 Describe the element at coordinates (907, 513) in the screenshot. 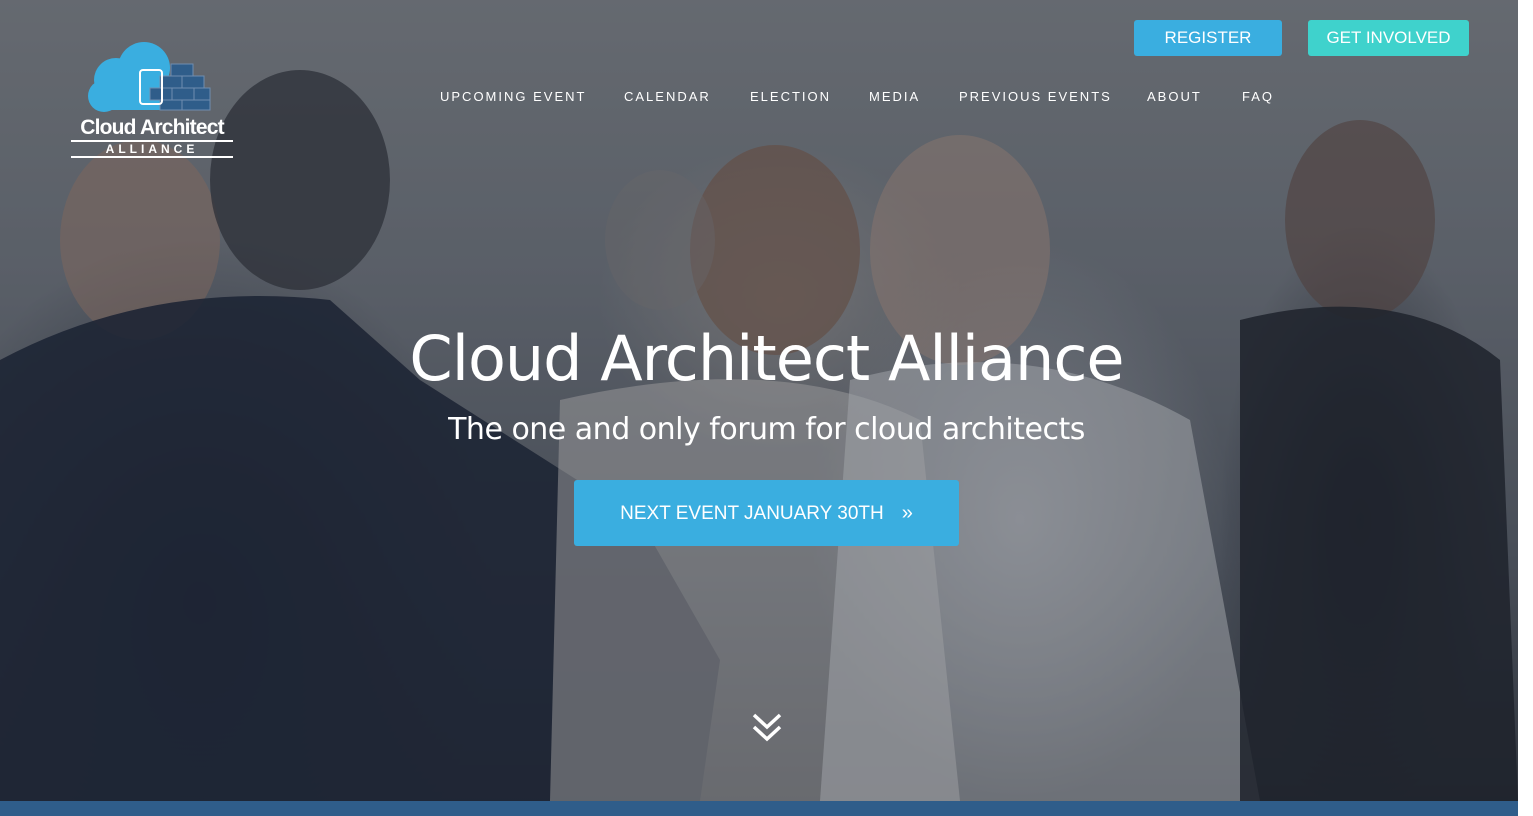

I see `double-chevron-right-icon: »` at that location.